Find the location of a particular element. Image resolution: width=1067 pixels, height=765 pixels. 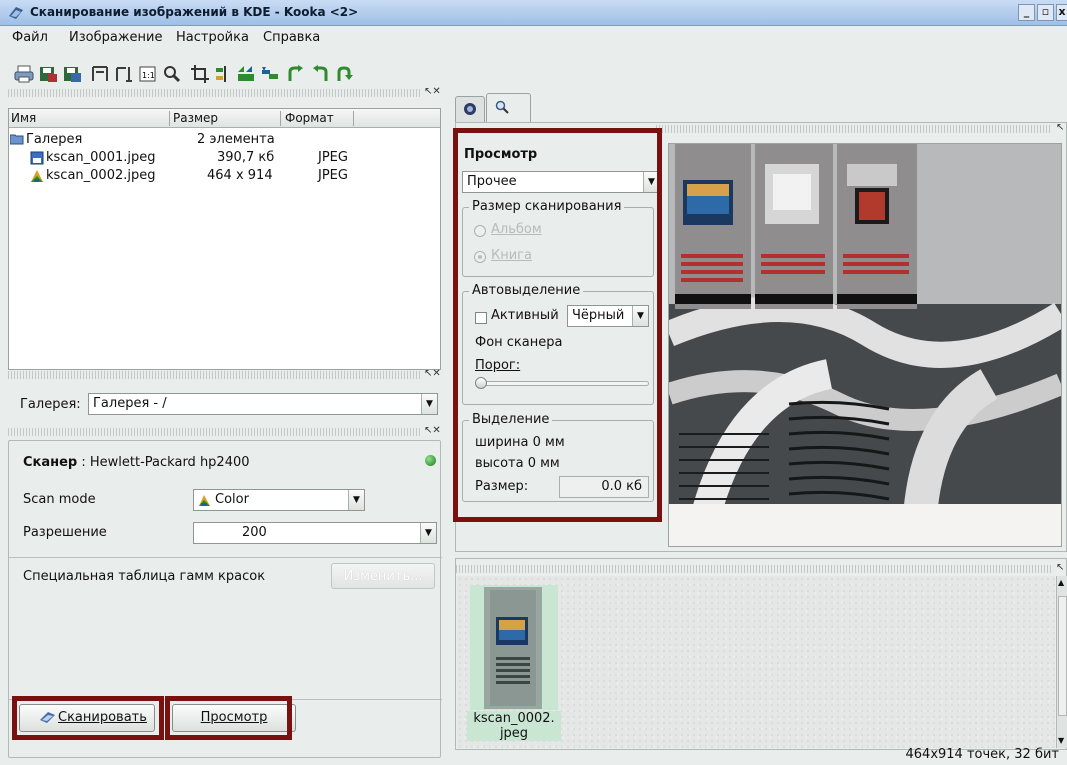

divider is located at coordinates (225, 557).